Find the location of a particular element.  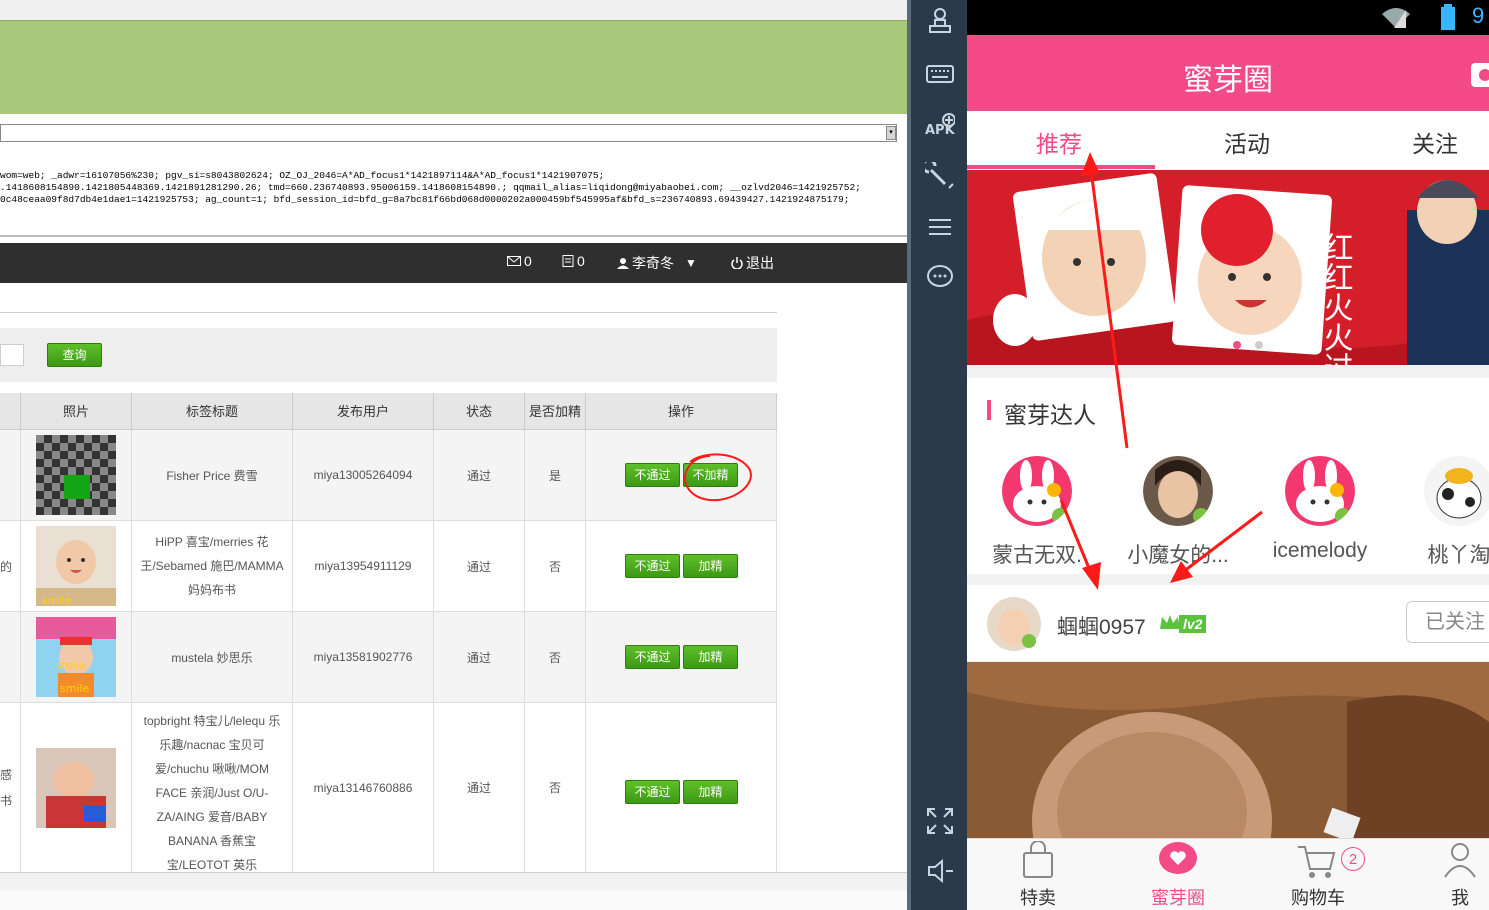

tab-recommend: 推荐 is located at coordinates (1059, 142).